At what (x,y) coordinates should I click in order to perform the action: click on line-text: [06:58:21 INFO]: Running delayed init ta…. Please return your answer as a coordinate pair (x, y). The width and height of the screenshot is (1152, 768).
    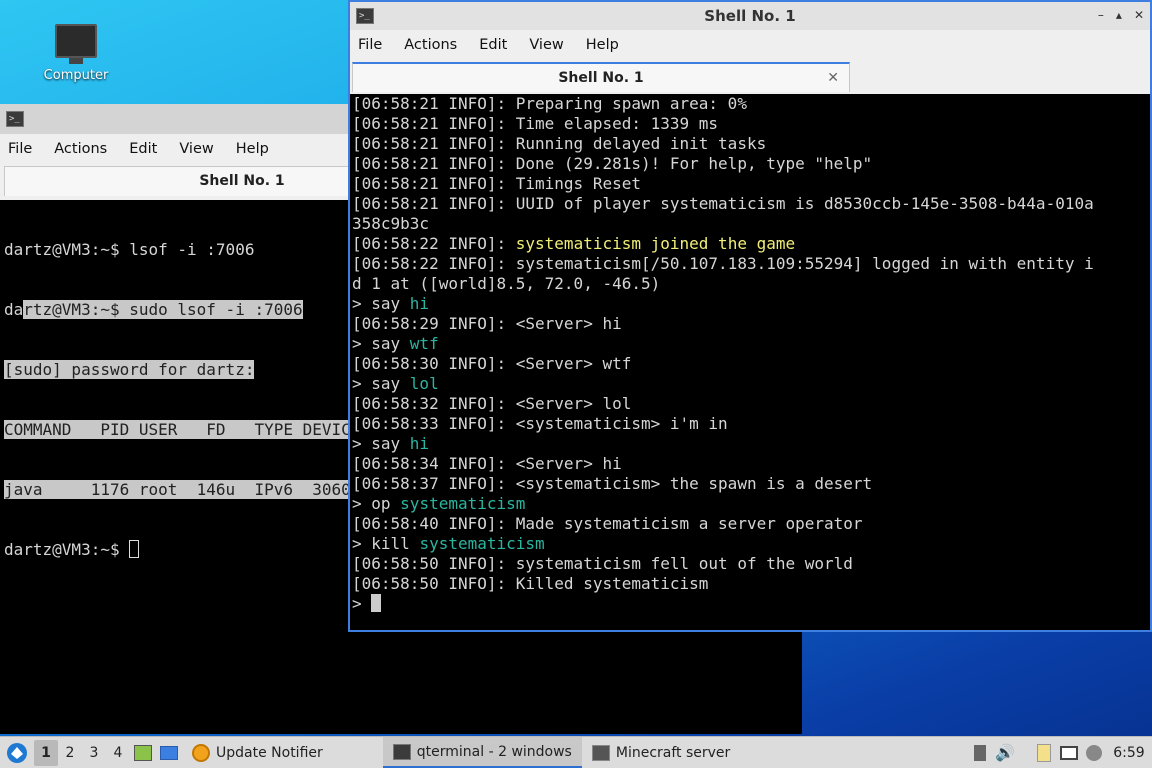
    Looking at the image, I should click on (559, 143).